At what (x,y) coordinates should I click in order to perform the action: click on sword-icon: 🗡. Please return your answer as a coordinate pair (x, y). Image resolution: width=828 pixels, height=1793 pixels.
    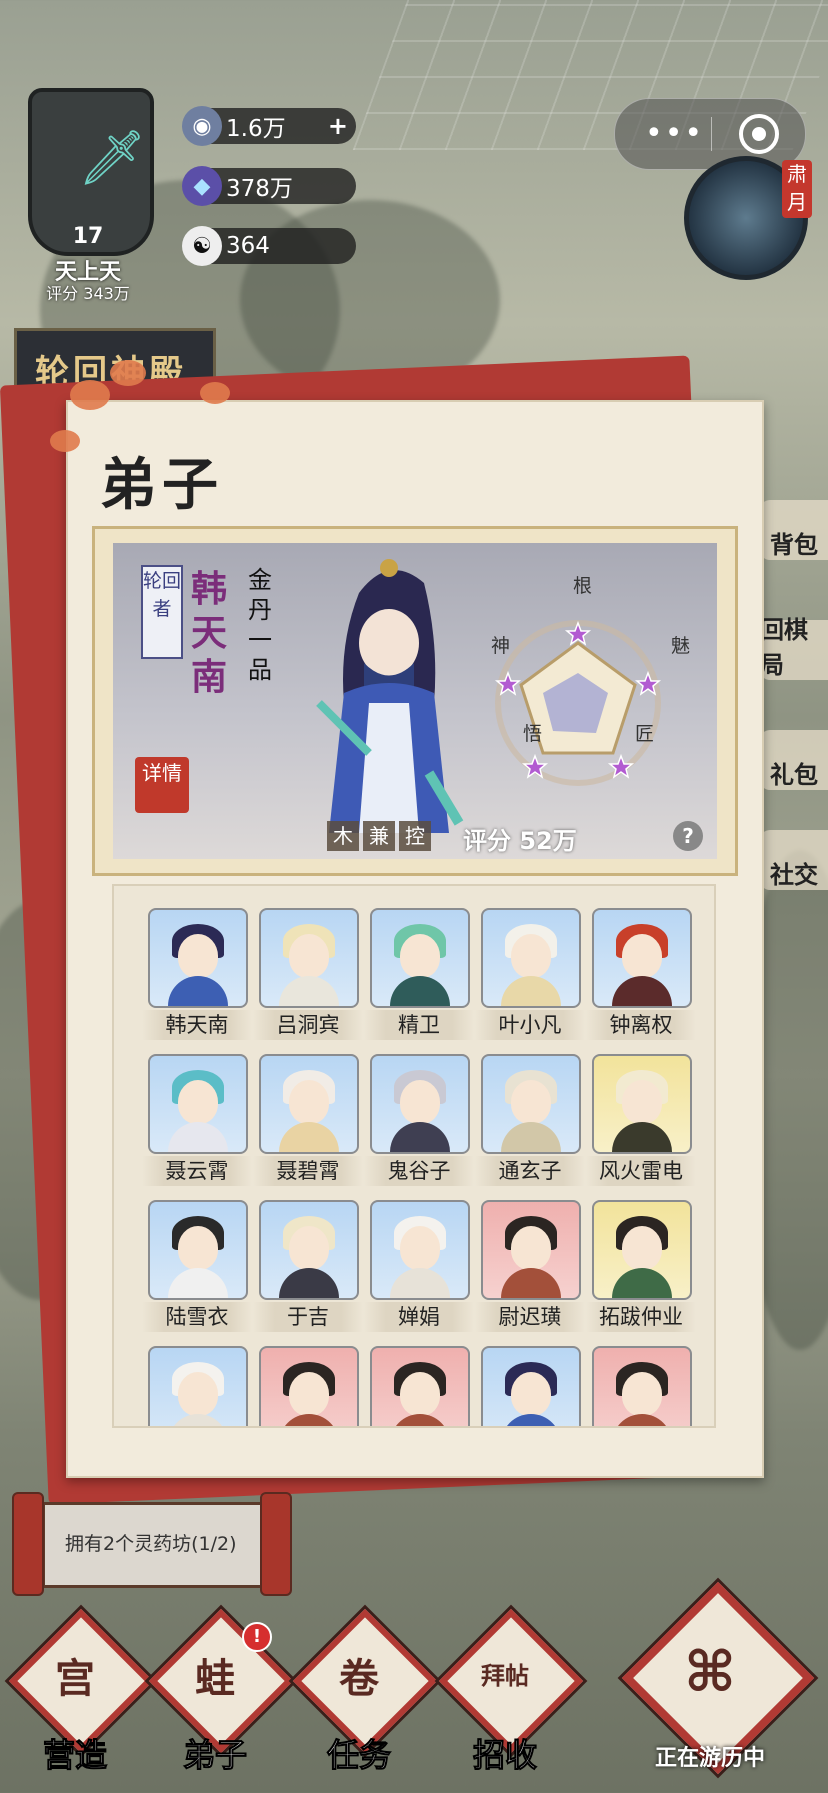
    Looking at the image, I should click on (112, 157).